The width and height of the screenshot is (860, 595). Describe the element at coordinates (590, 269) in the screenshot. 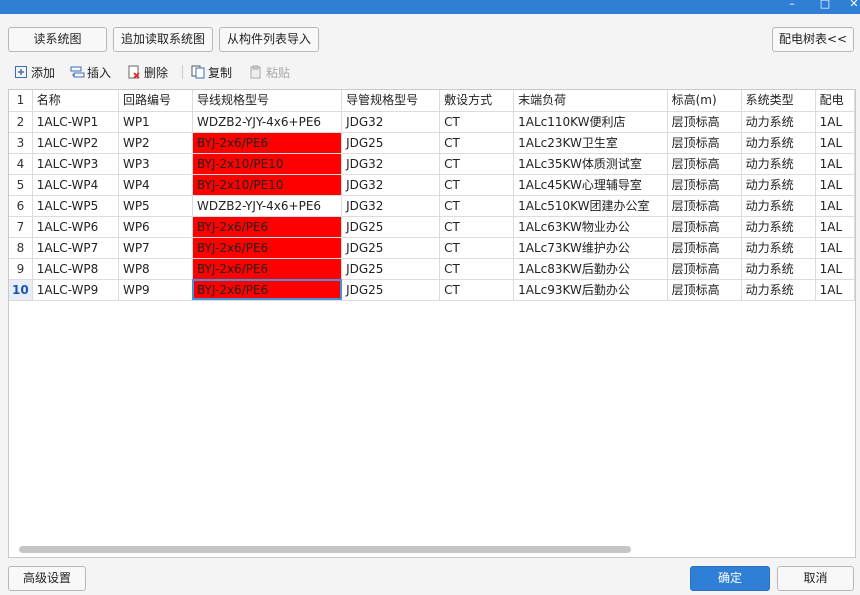

I see `table-cell: 1ALc83KW后勤办公` at that location.